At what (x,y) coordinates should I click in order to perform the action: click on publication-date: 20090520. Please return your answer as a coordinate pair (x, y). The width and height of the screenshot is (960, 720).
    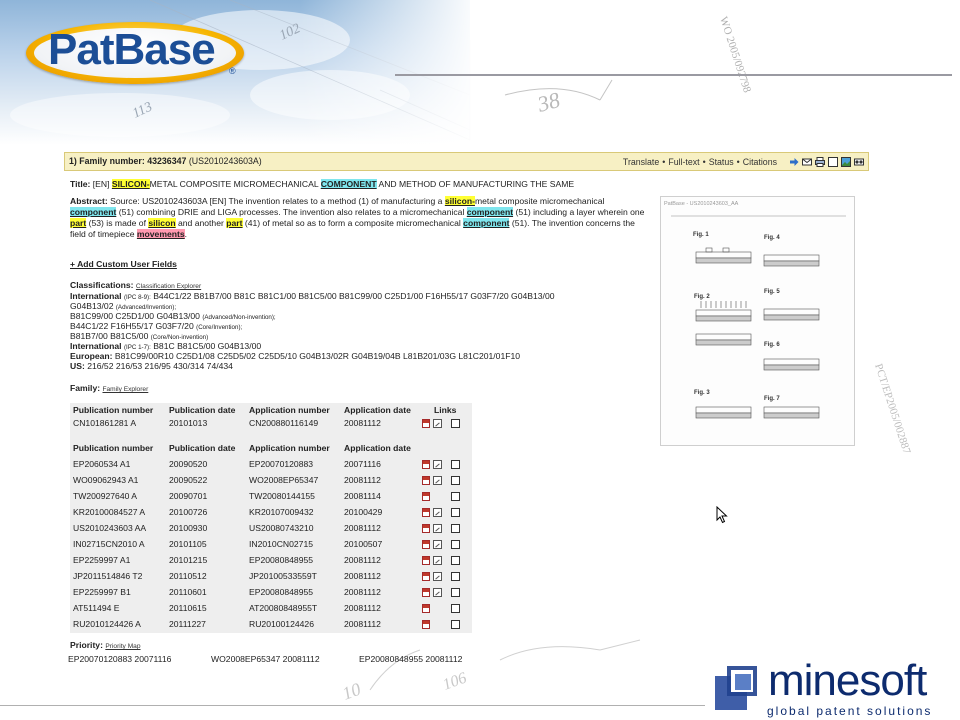
    Looking at the image, I should click on (188, 464).